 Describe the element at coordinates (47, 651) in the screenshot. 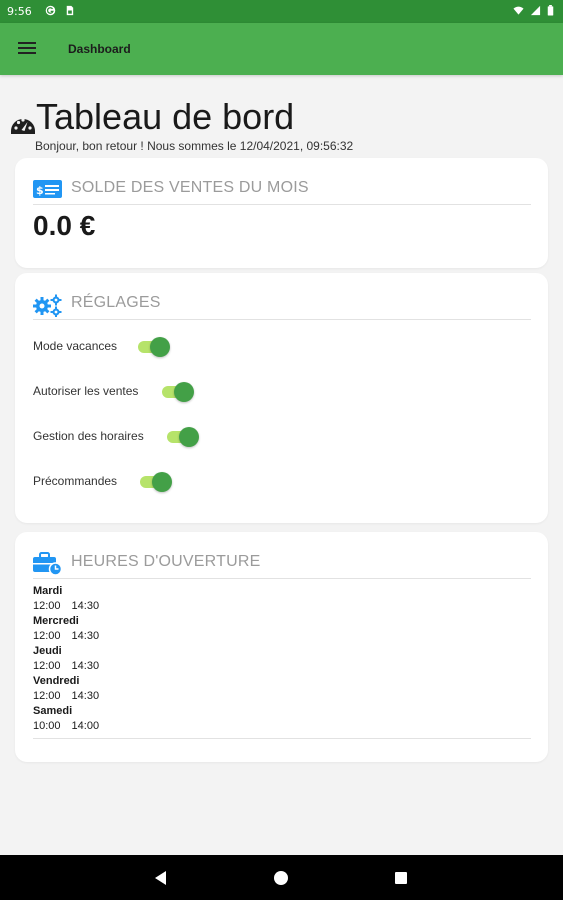

I see `day-name: Jeudi` at that location.